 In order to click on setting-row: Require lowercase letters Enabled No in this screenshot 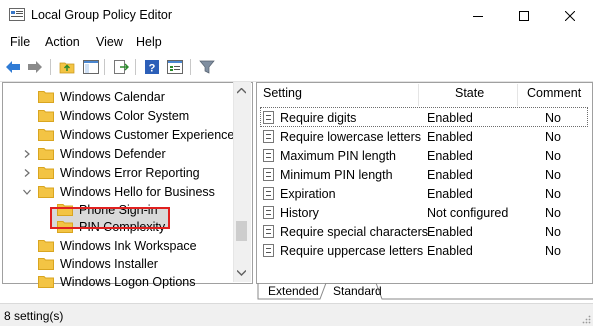, I will do `click(424, 136)`.